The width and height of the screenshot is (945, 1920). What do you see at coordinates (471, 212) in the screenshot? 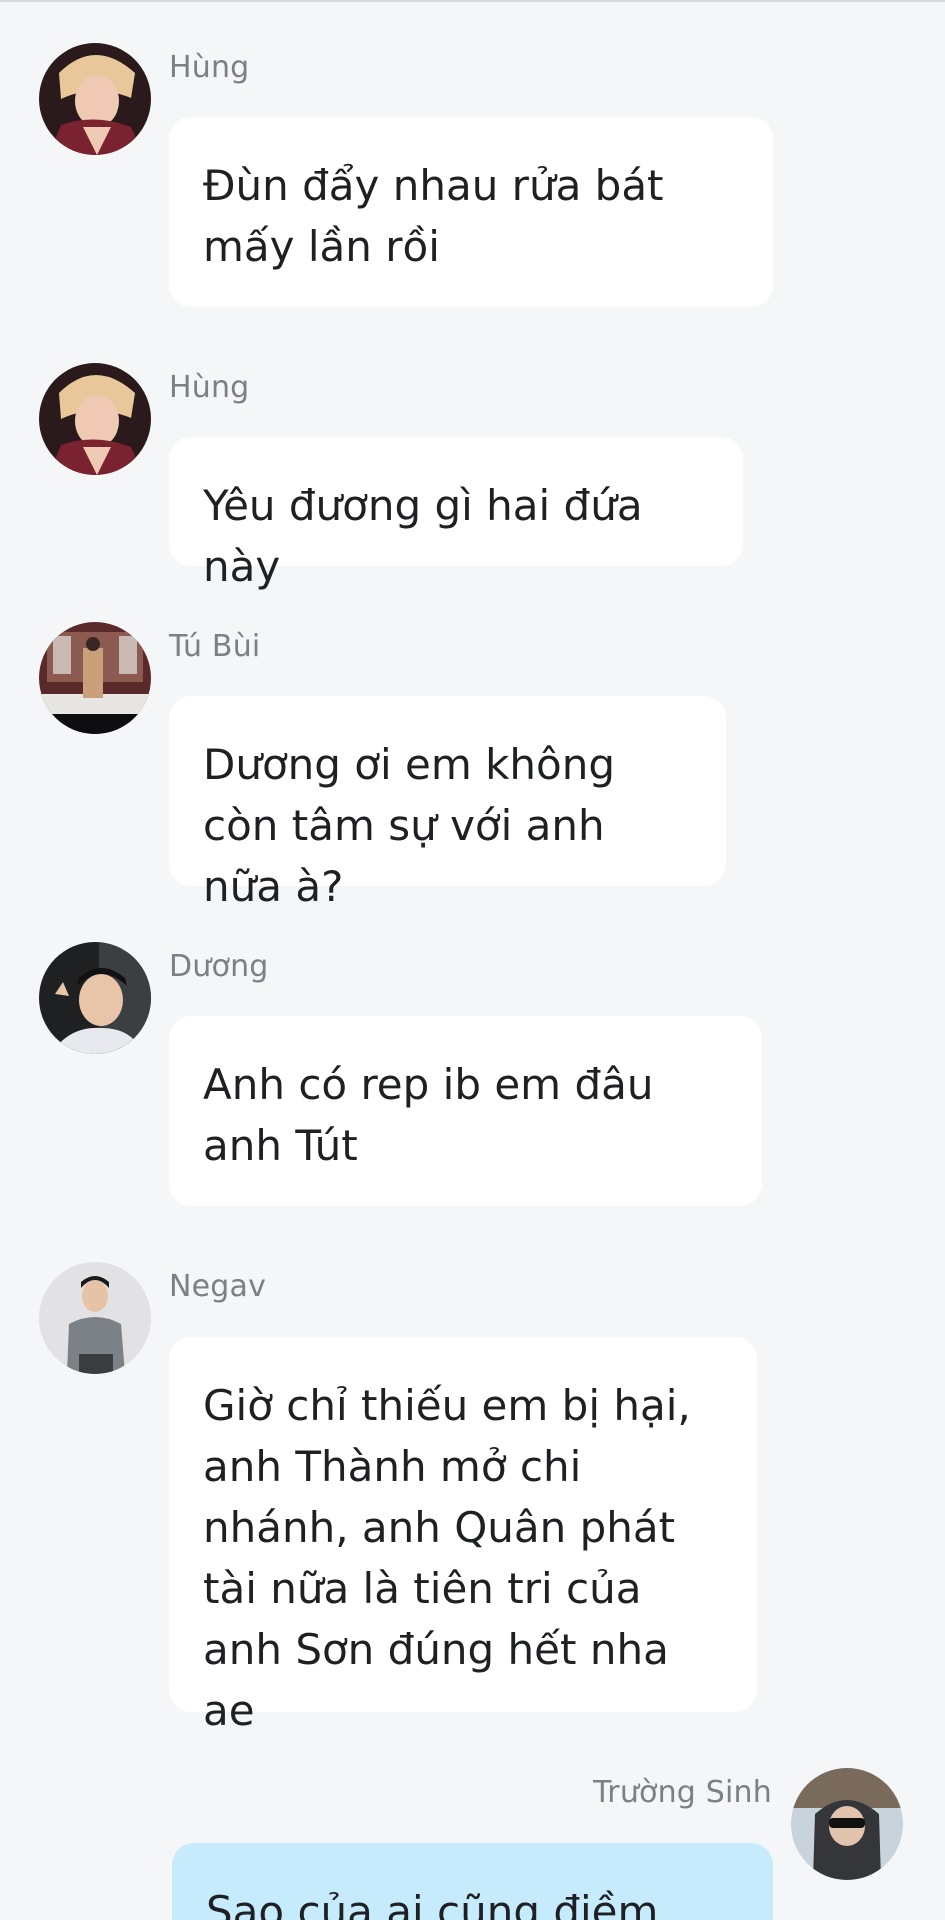
I see `message-bubble: Đùn đẩy nhau rửa bát mấy lần rồi` at bounding box center [471, 212].